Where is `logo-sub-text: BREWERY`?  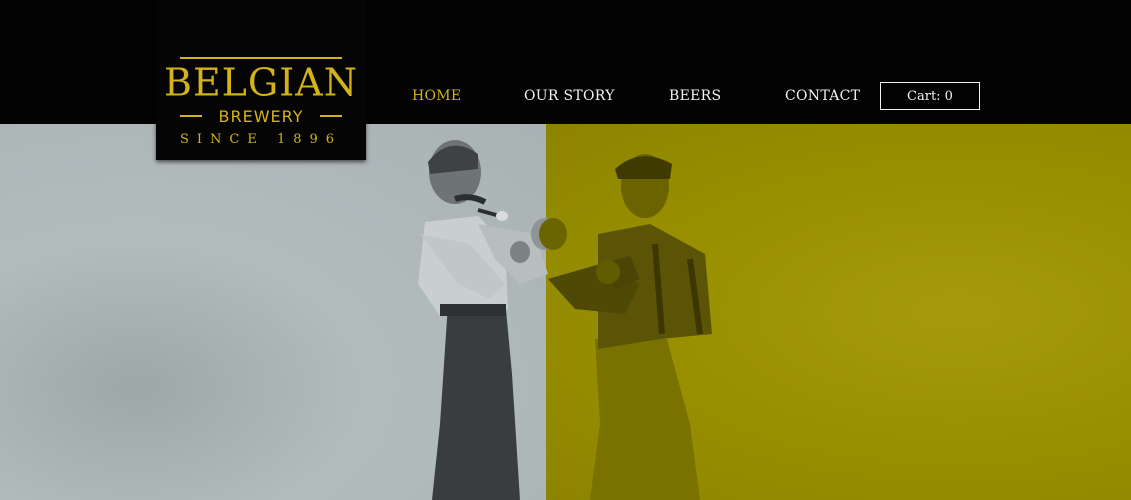
logo-sub-text: BREWERY is located at coordinates (261, 116).